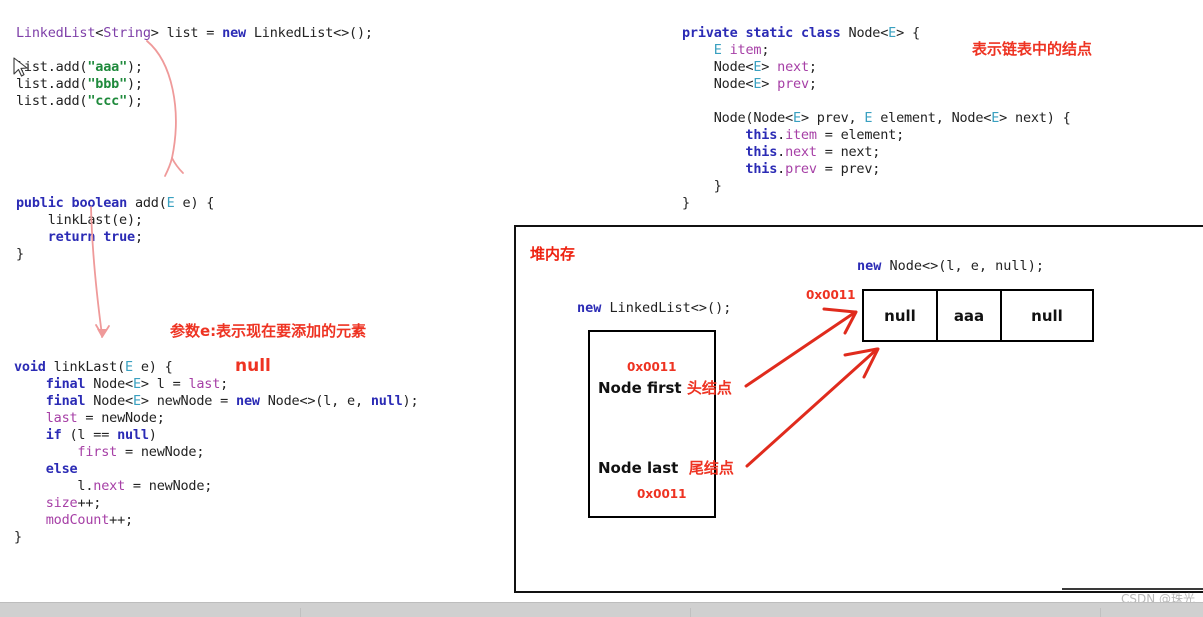  Describe the element at coordinates (253, 366) in the screenshot. I see `annotation-null-hint: null` at that location.